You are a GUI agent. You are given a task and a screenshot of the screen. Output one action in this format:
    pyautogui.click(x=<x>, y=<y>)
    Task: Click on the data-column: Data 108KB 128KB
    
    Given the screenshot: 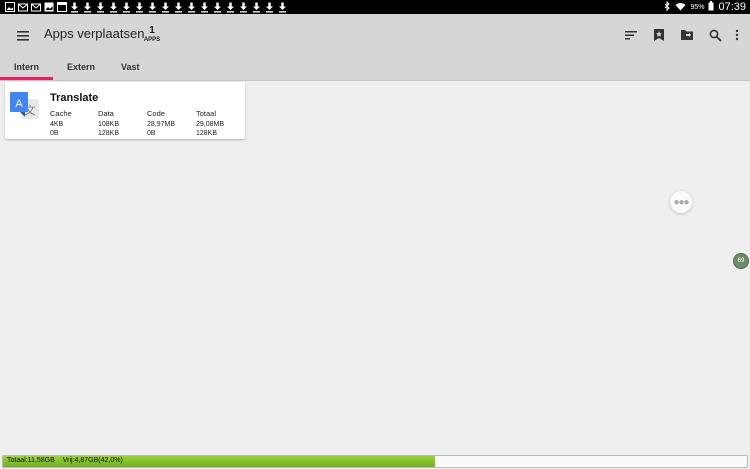 What is the action you would take?
    pyautogui.click(x=108, y=123)
    